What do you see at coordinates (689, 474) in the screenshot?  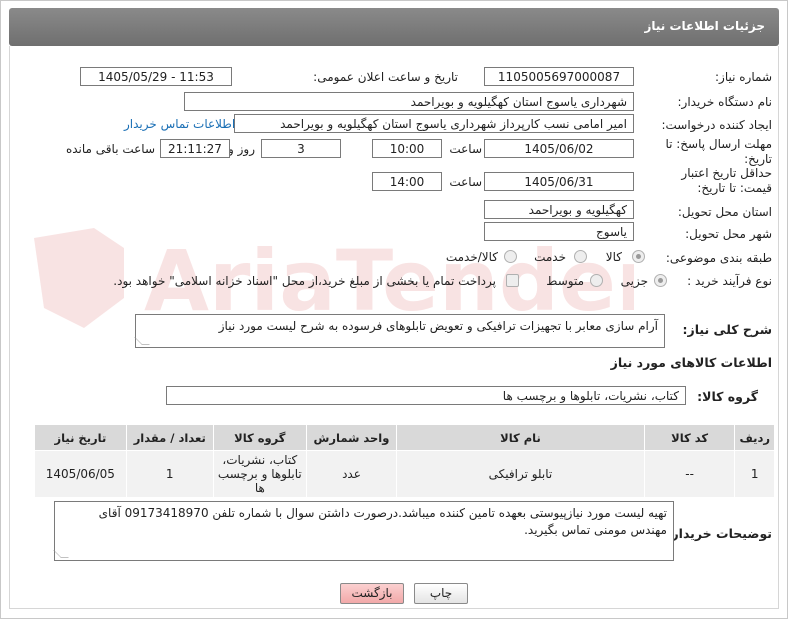 I see `cell-code: --` at bounding box center [689, 474].